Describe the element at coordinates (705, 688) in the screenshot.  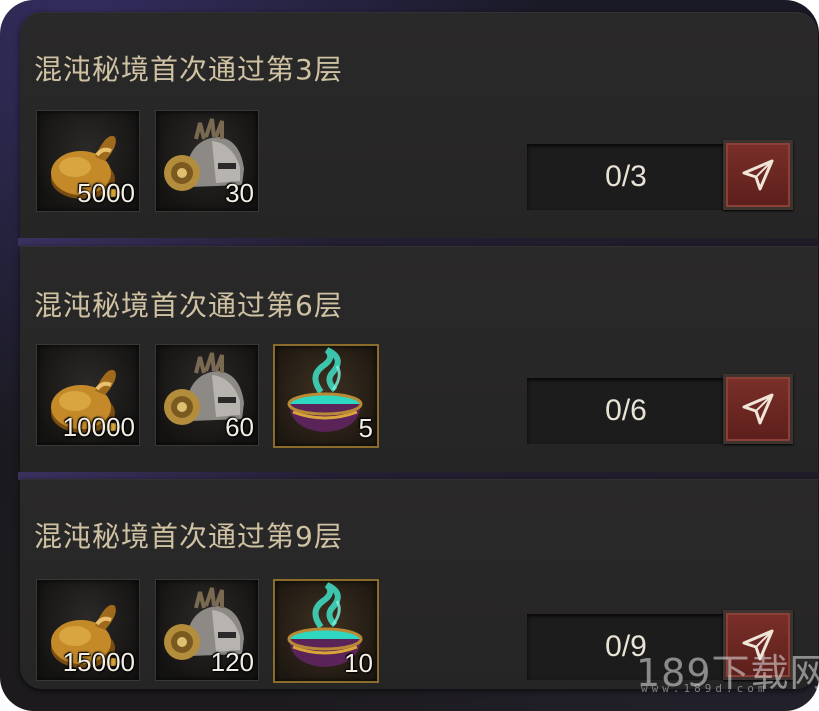
I see `site-watermark-url: www.189d.com` at that location.